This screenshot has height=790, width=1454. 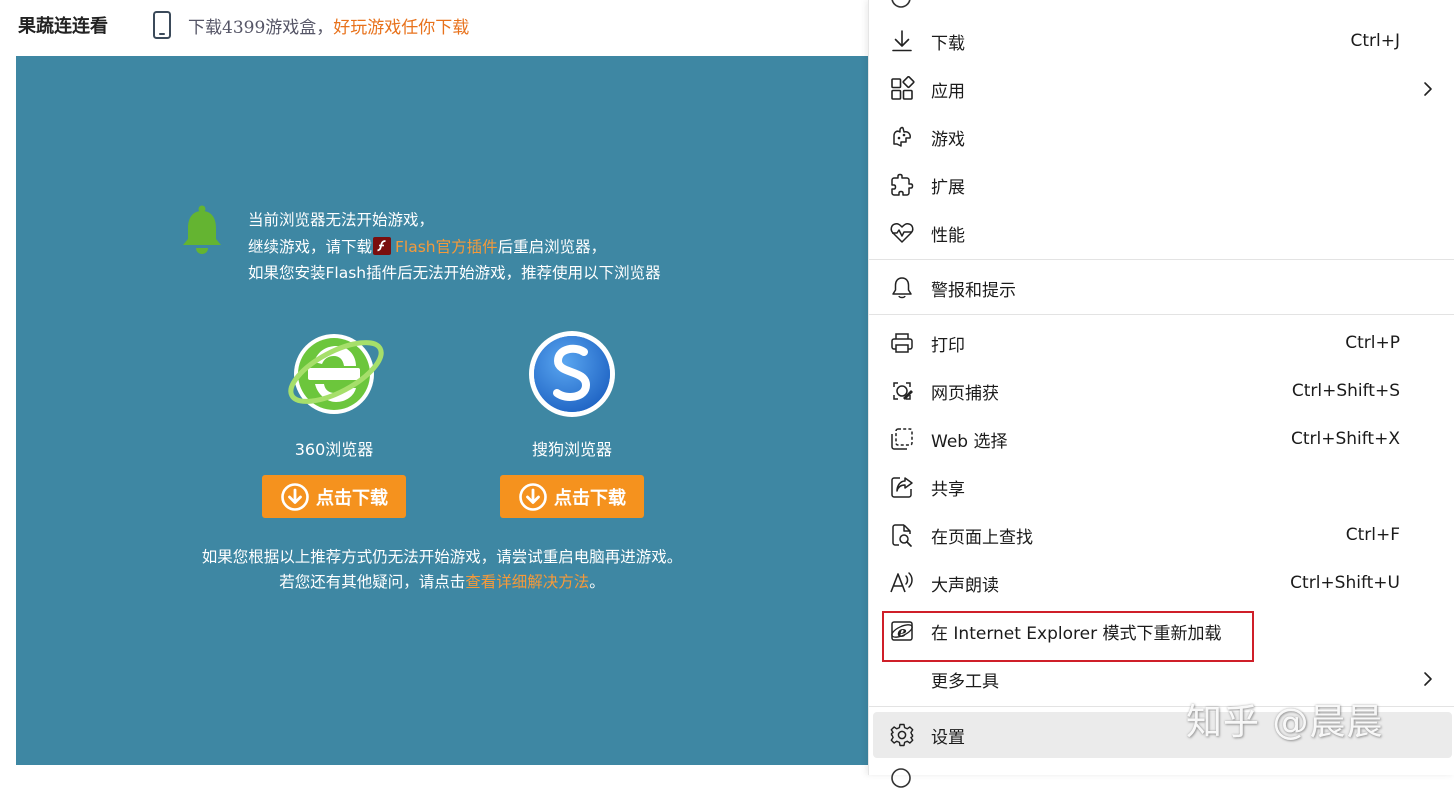 I want to click on menu-item-games: 游戏, so click(x=1162, y=137).